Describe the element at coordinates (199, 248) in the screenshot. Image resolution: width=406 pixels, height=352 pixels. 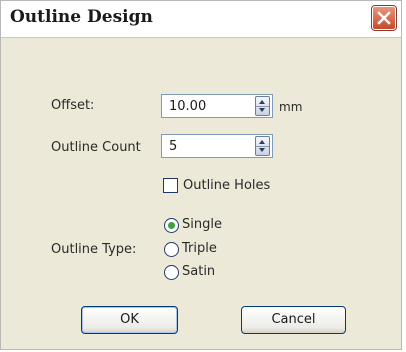
I see `radio-triple-label: Triple` at that location.